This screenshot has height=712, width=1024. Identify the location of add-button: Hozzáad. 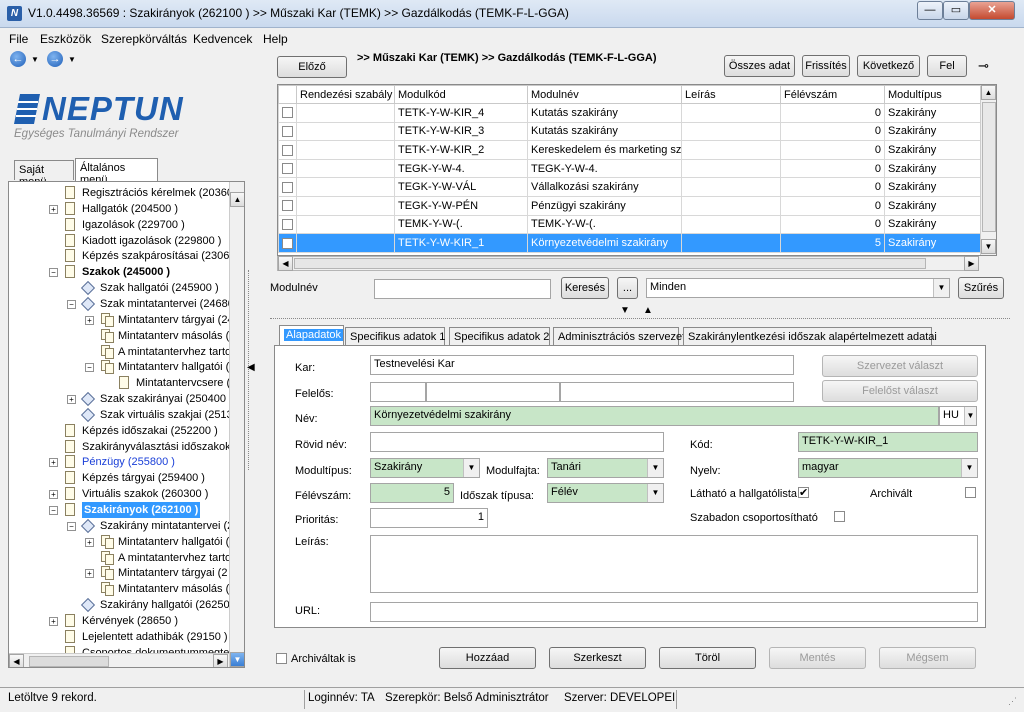
(487, 658).